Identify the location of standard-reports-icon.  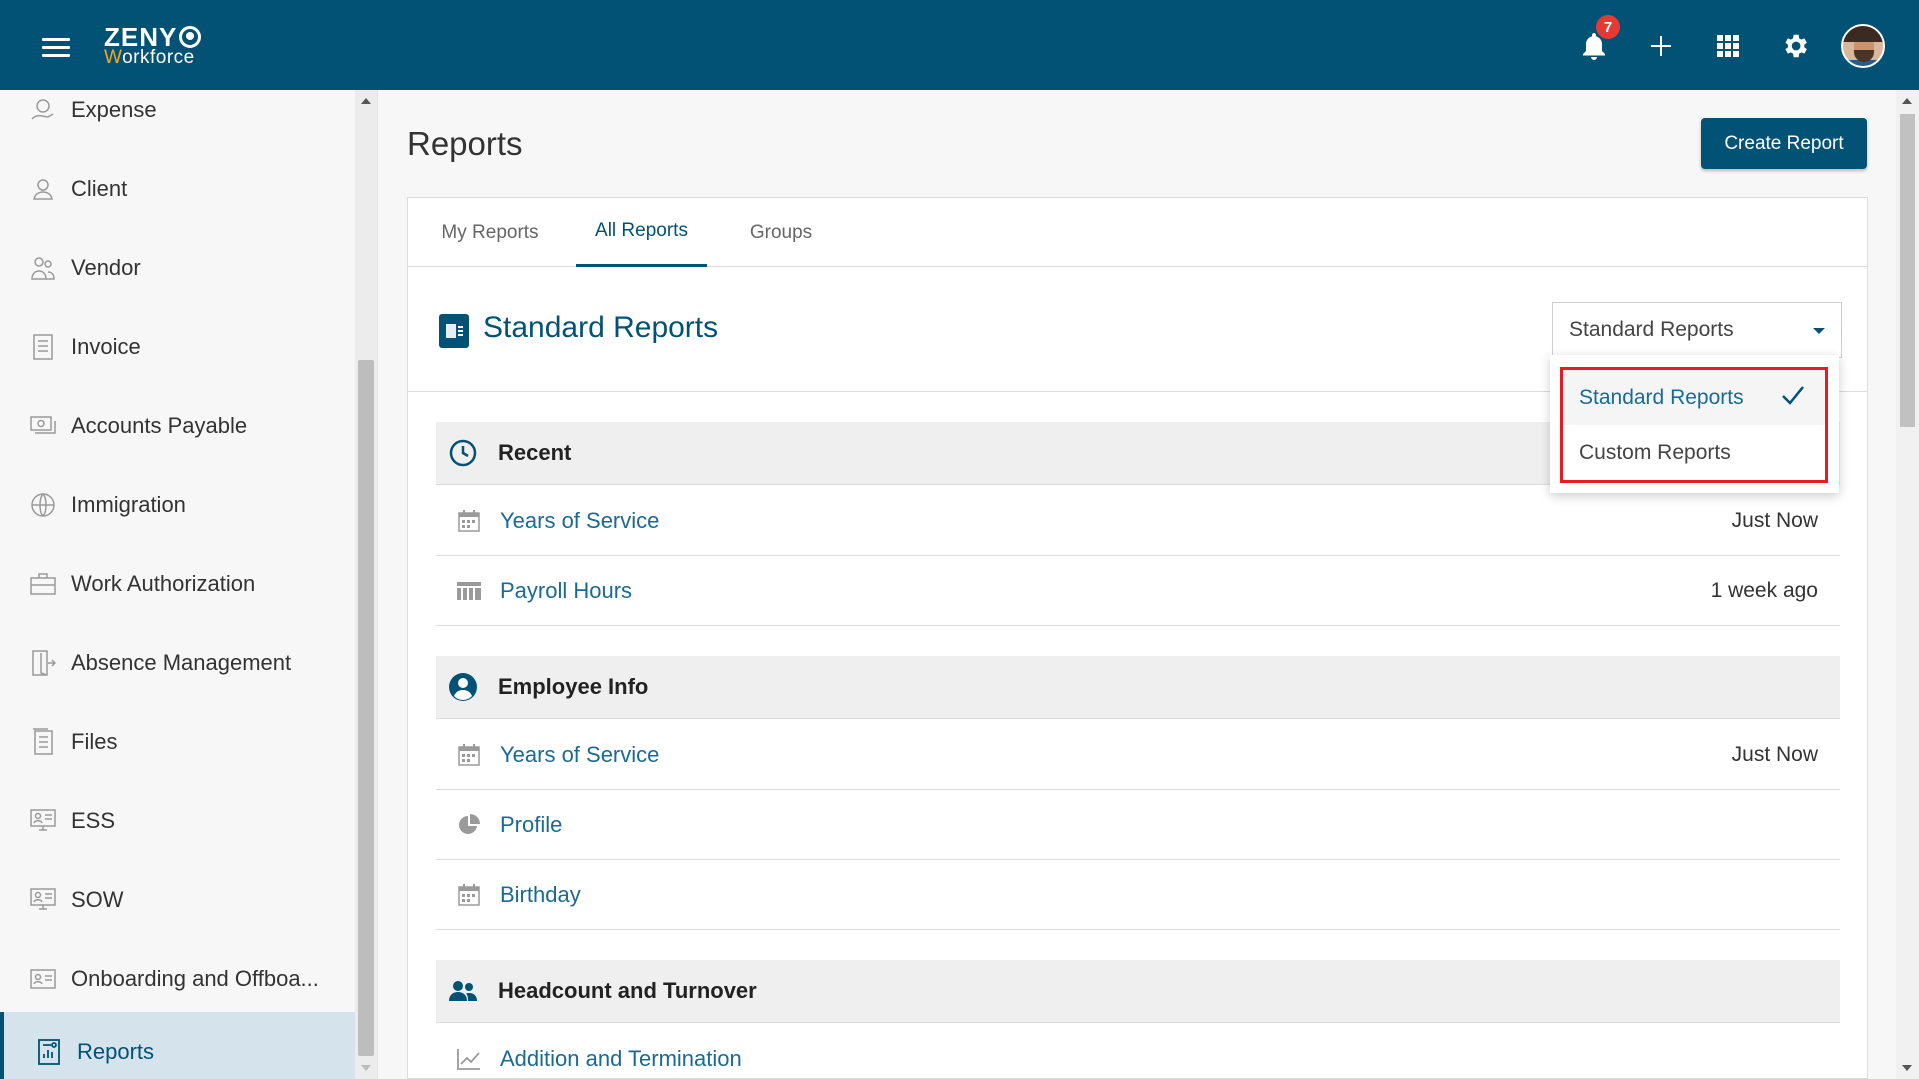
(454, 331).